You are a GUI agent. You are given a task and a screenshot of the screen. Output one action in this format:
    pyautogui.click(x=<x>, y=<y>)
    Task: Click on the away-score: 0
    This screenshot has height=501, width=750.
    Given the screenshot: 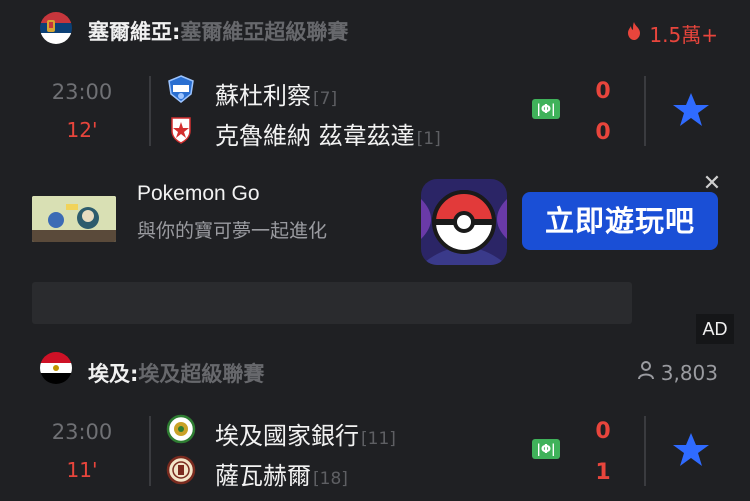 What is the action you would take?
    pyautogui.click(x=603, y=132)
    